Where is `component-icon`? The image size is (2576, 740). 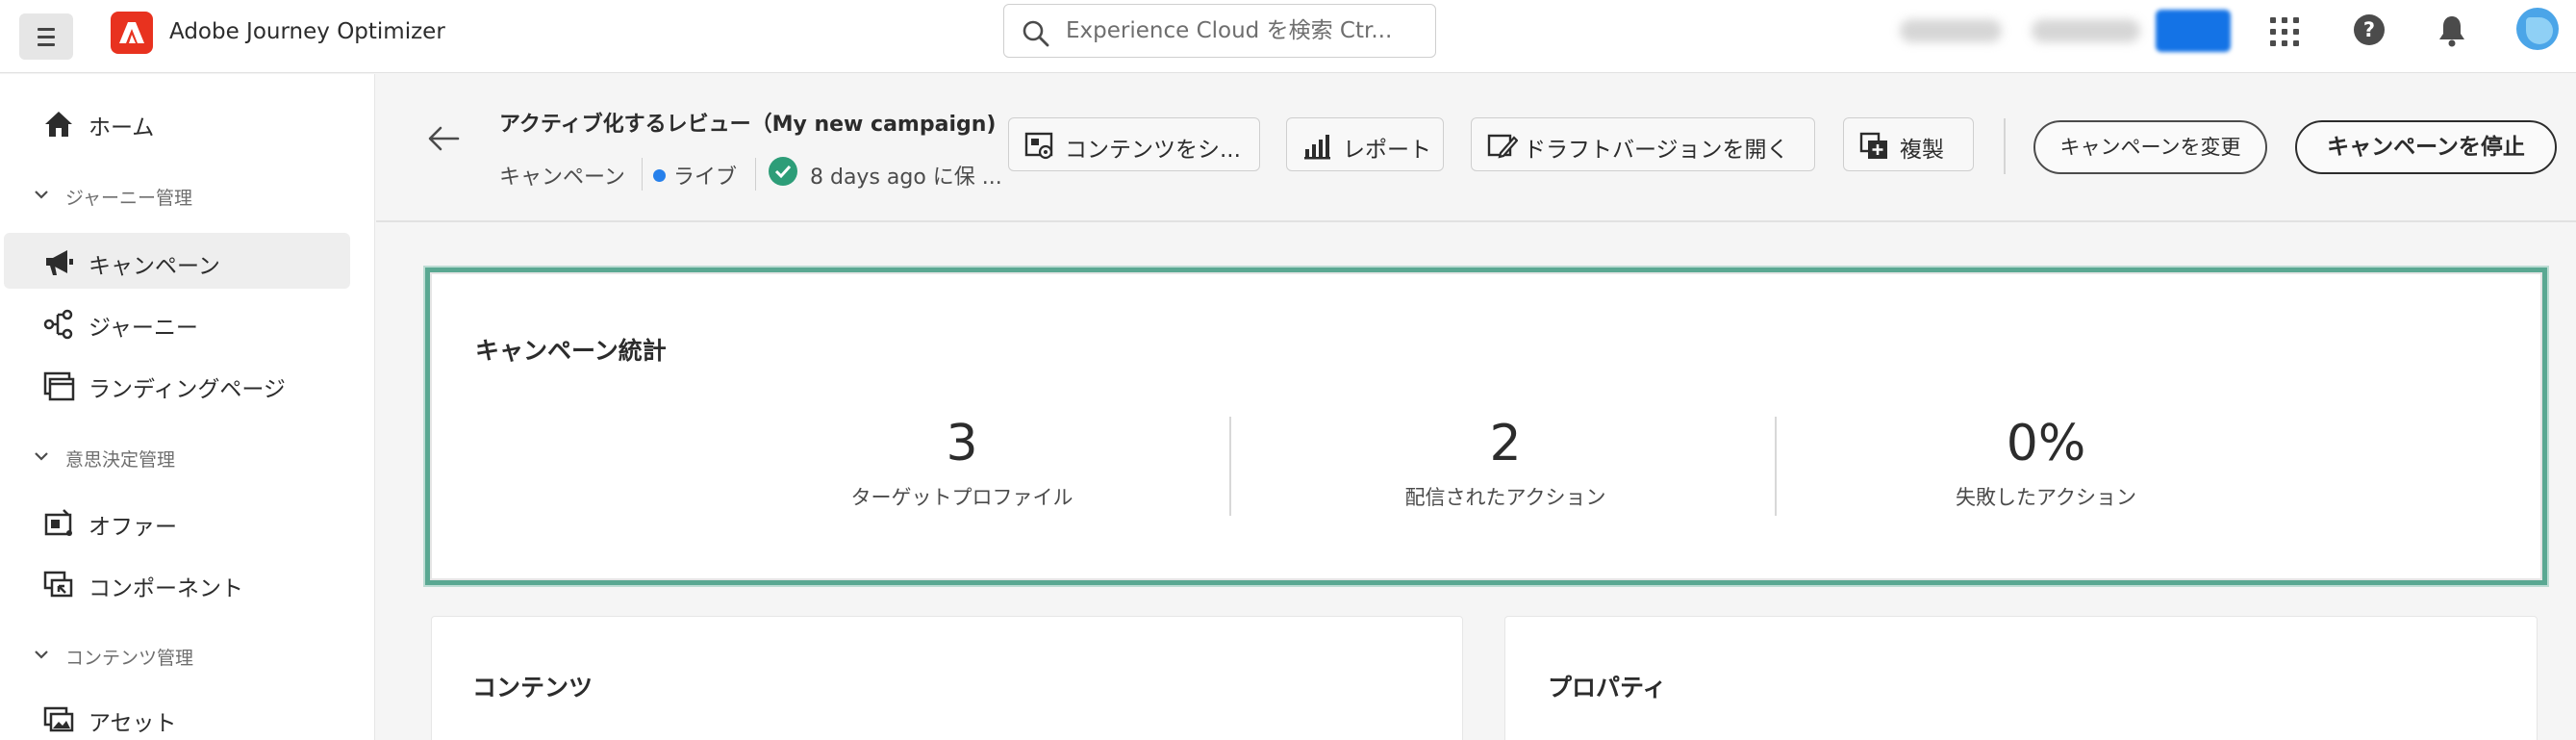
component-icon is located at coordinates (58, 584).